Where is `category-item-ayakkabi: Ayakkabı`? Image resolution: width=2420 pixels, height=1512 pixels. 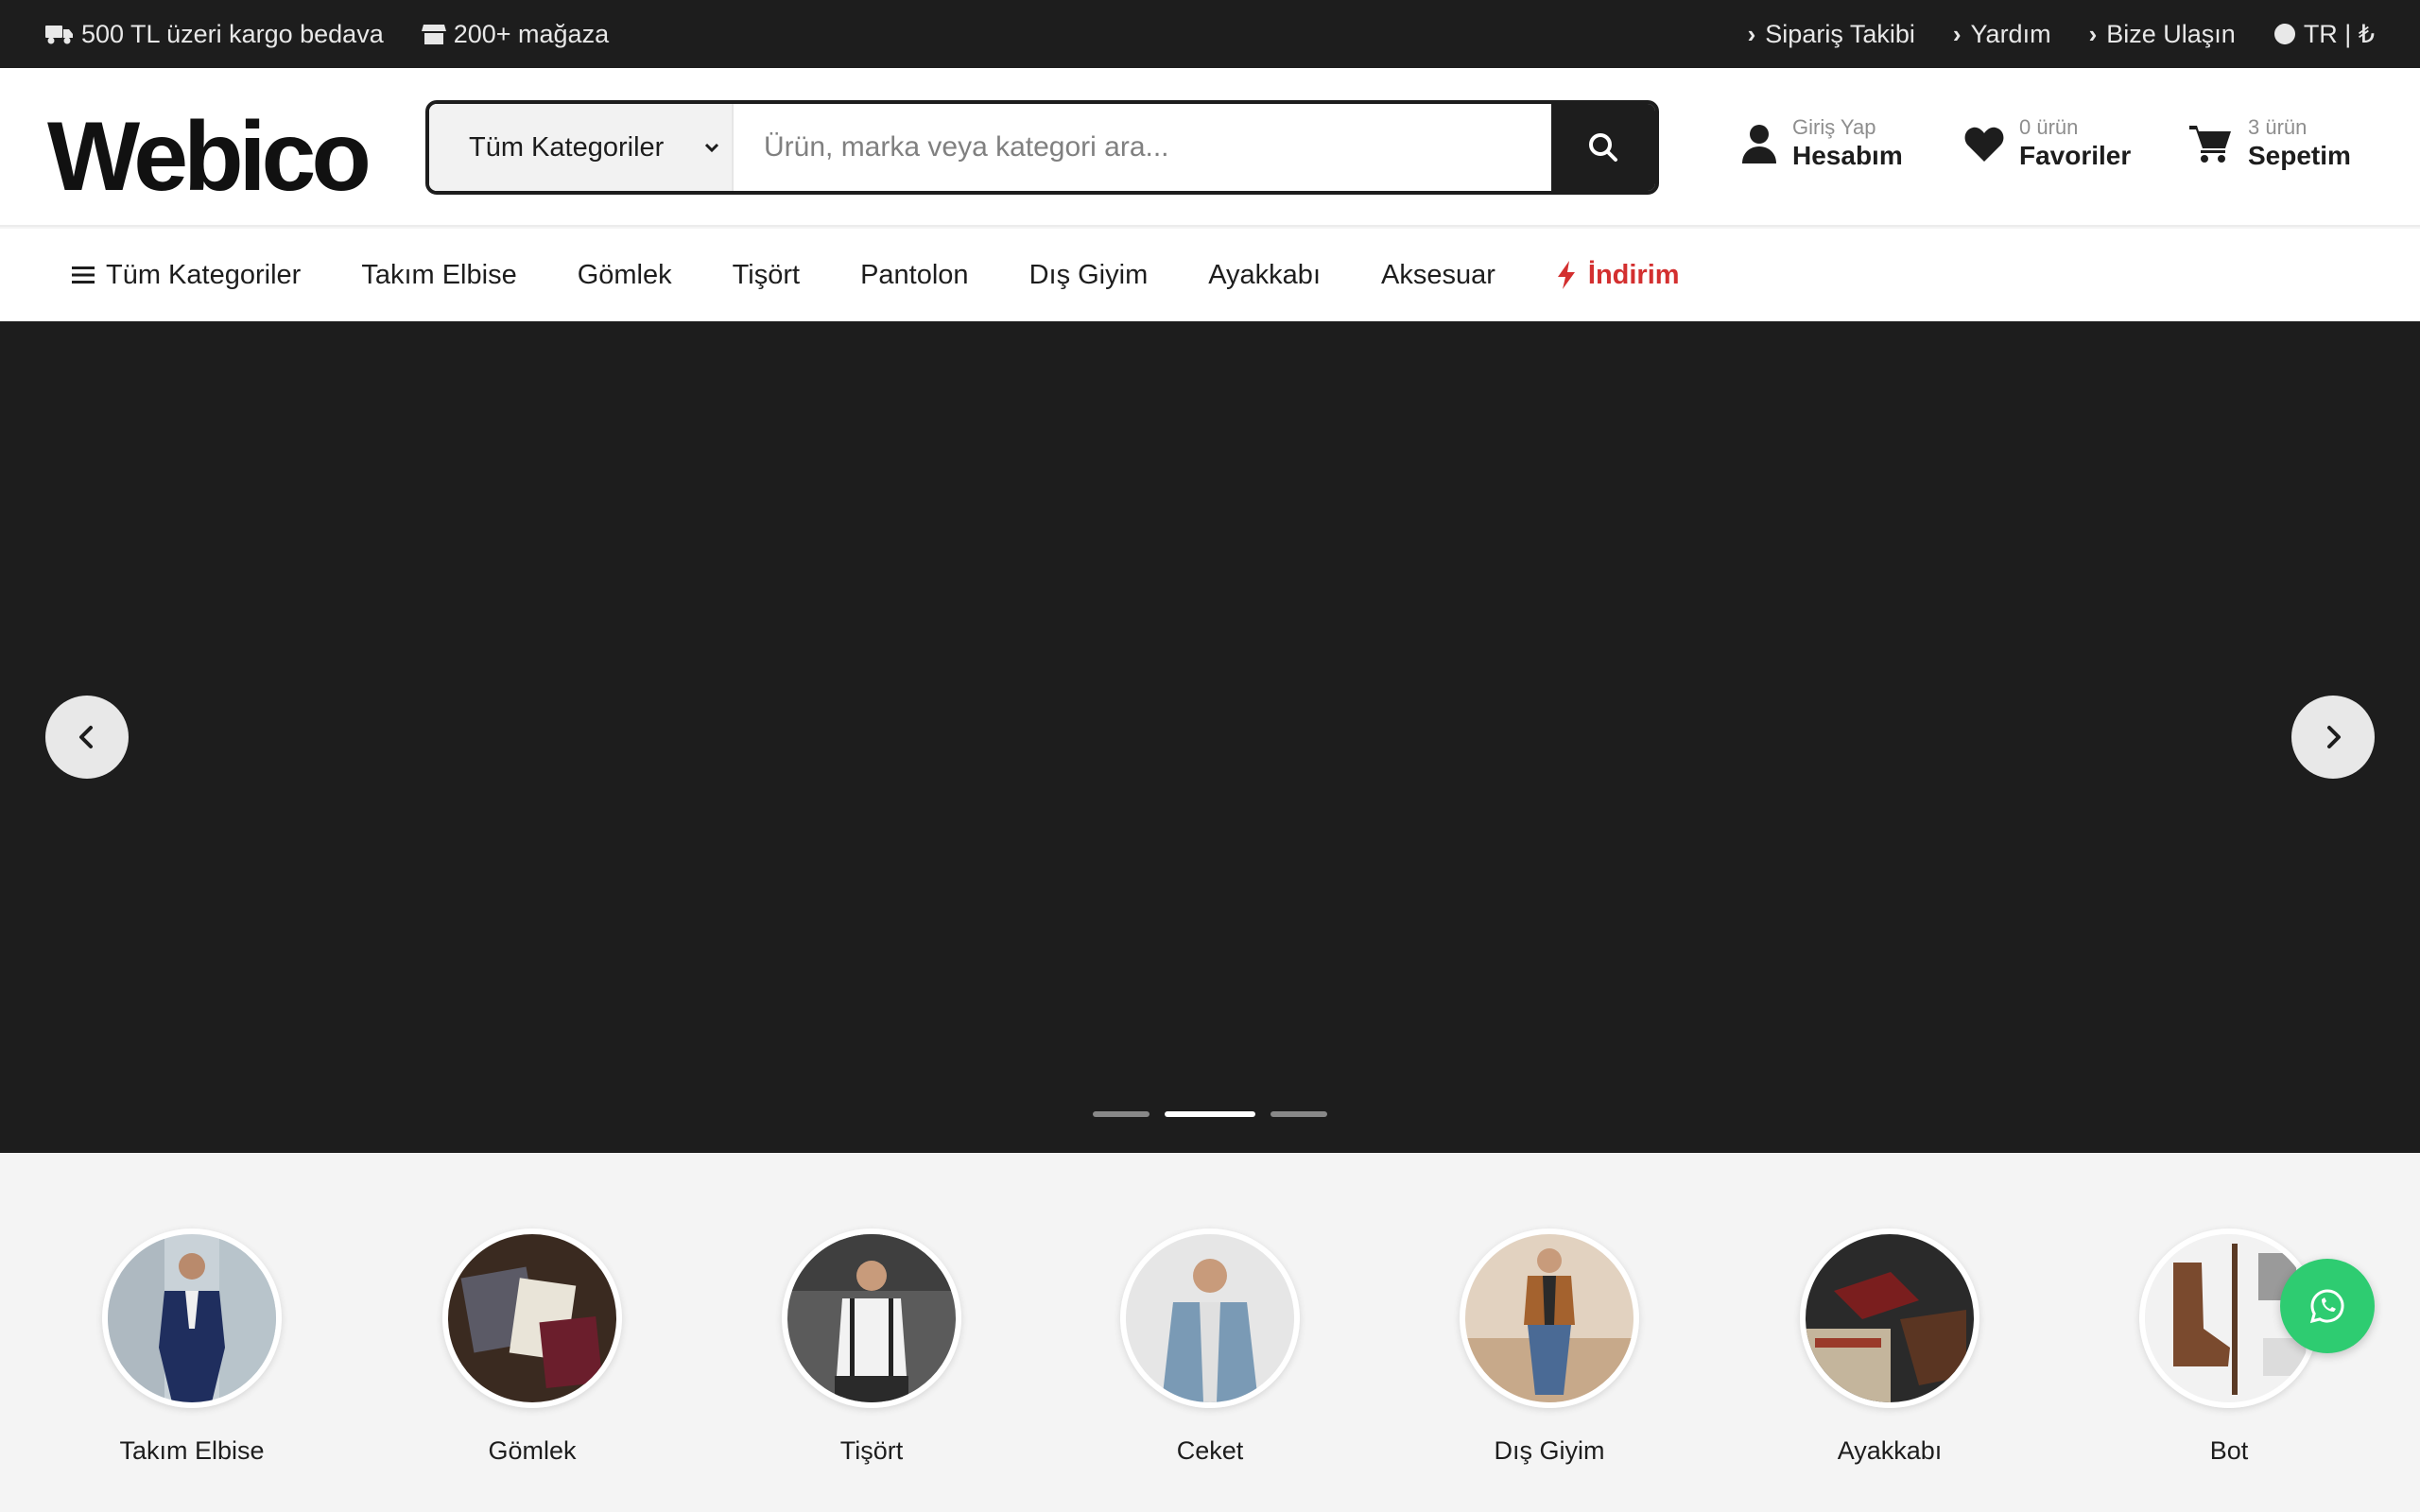
category-item-ayakkabi: Ayakkabı is located at coordinates (1890, 1347).